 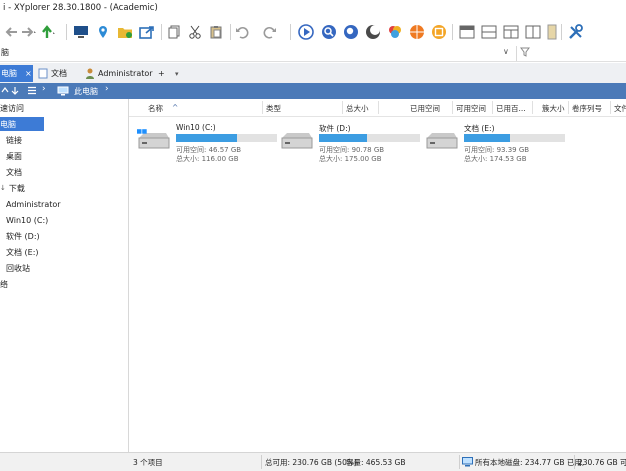 What do you see at coordinates (195, 32) in the screenshot?
I see `cut-icon` at bounding box center [195, 32].